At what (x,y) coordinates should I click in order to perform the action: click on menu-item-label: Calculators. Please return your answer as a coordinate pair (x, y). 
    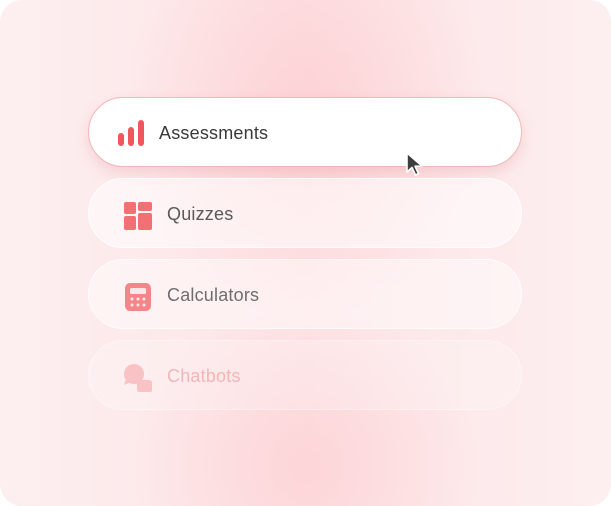
    Looking at the image, I should click on (213, 295).